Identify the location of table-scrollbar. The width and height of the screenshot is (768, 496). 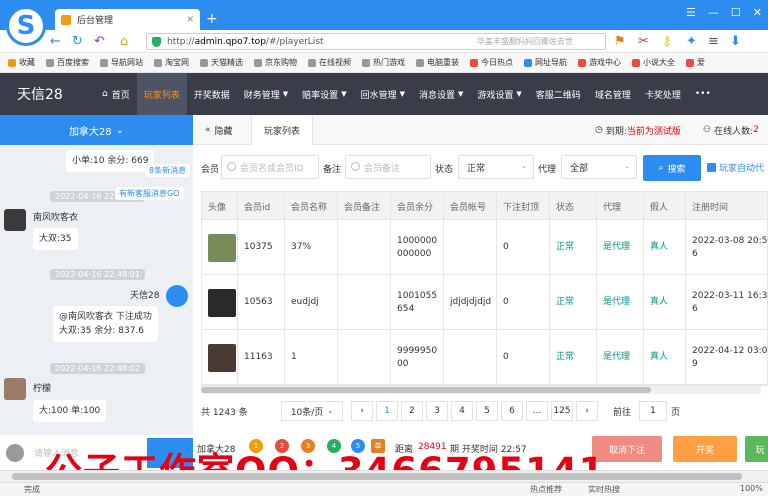
(481, 390).